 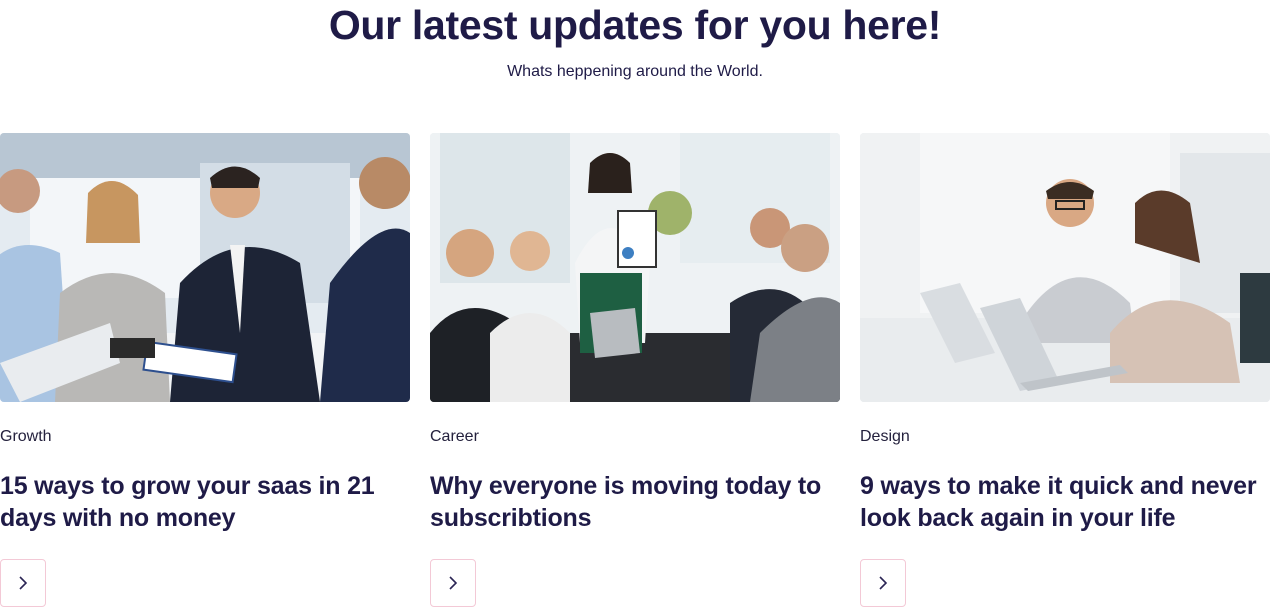 I want to click on section-title: Our latest updates for you here!, so click(x=635, y=25).